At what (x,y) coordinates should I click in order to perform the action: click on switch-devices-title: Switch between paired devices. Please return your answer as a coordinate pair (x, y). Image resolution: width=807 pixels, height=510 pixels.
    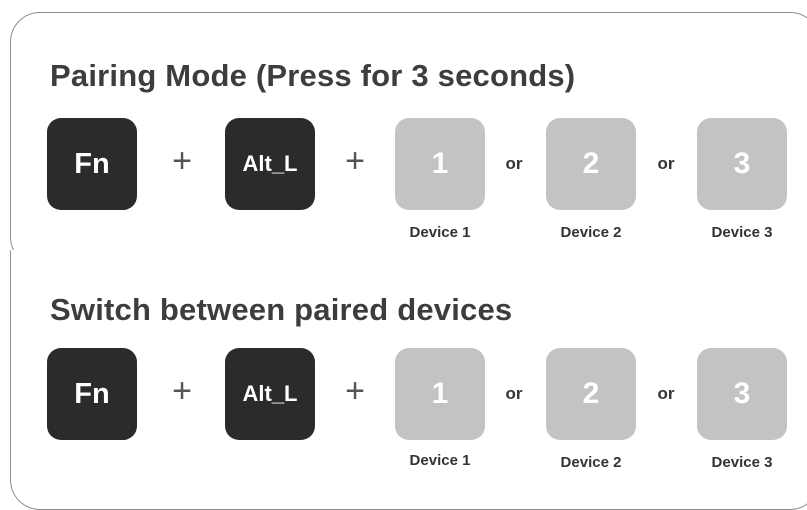
    Looking at the image, I should click on (281, 309).